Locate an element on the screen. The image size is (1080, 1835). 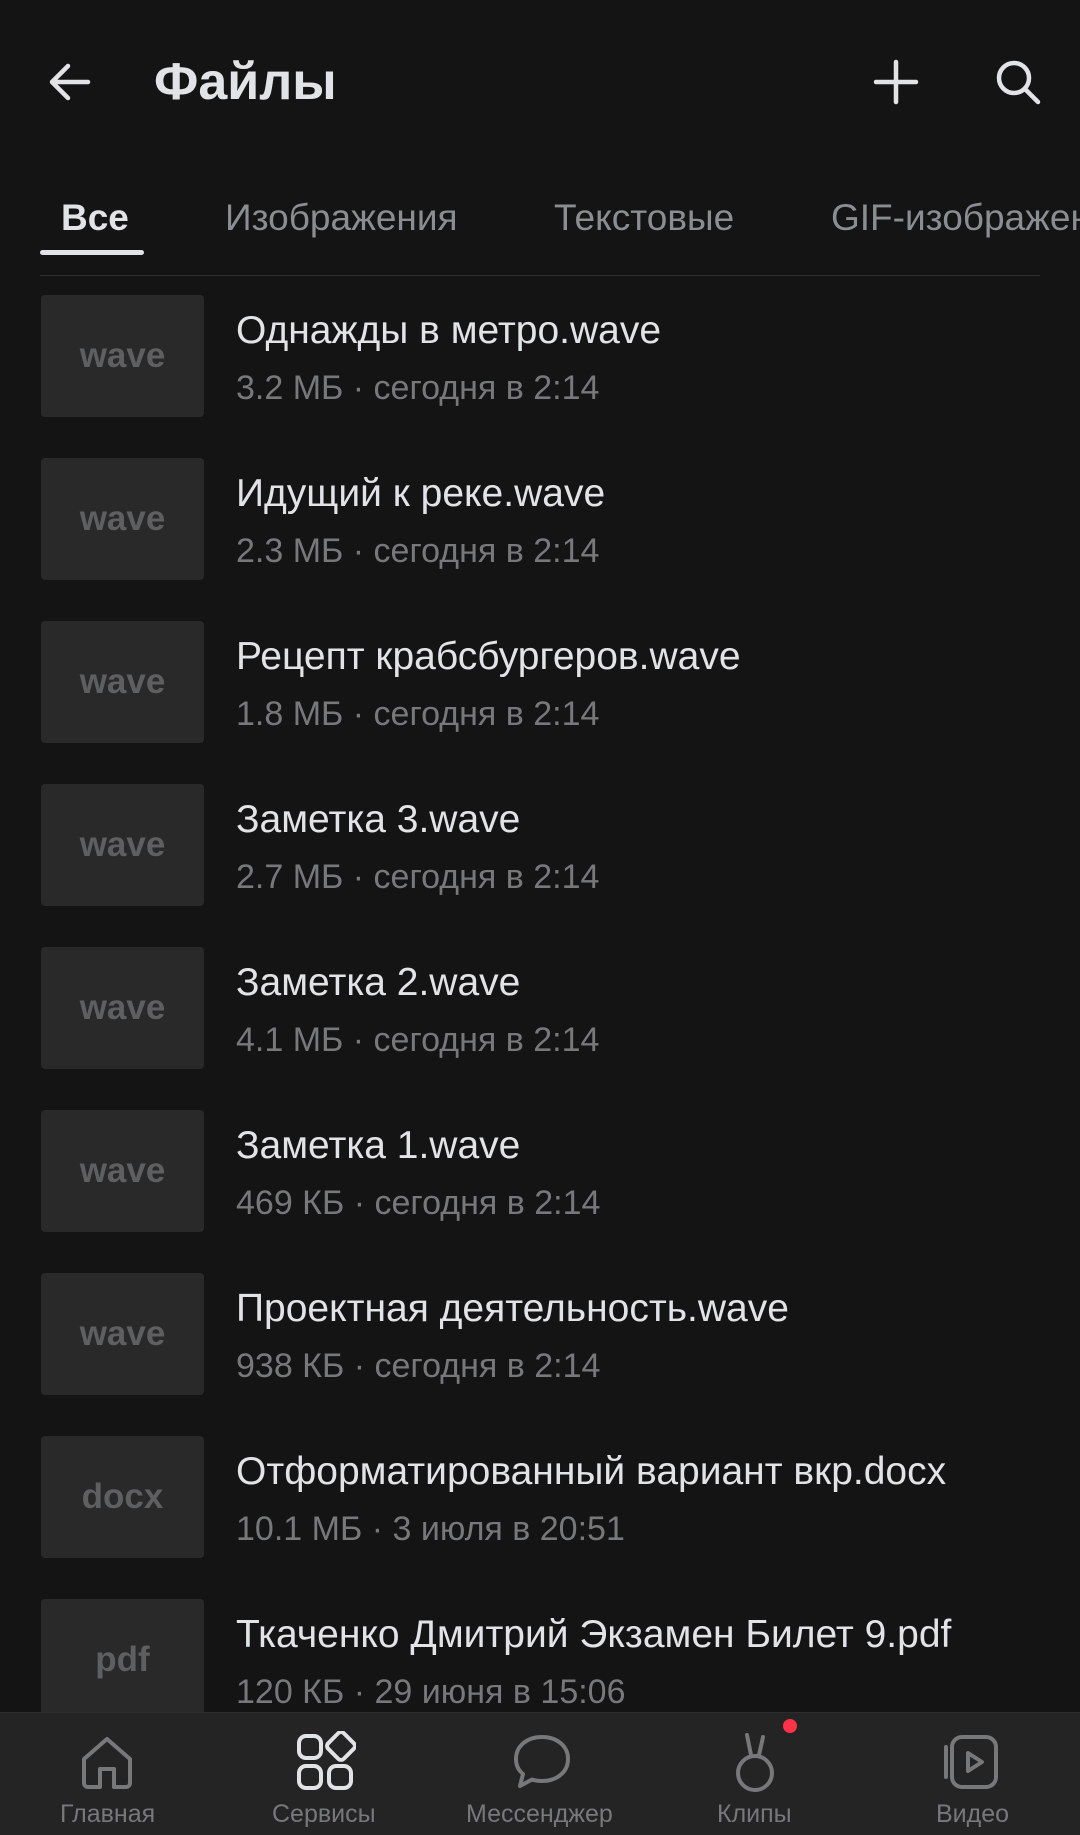
arrow-left-icon is located at coordinates (70, 82).